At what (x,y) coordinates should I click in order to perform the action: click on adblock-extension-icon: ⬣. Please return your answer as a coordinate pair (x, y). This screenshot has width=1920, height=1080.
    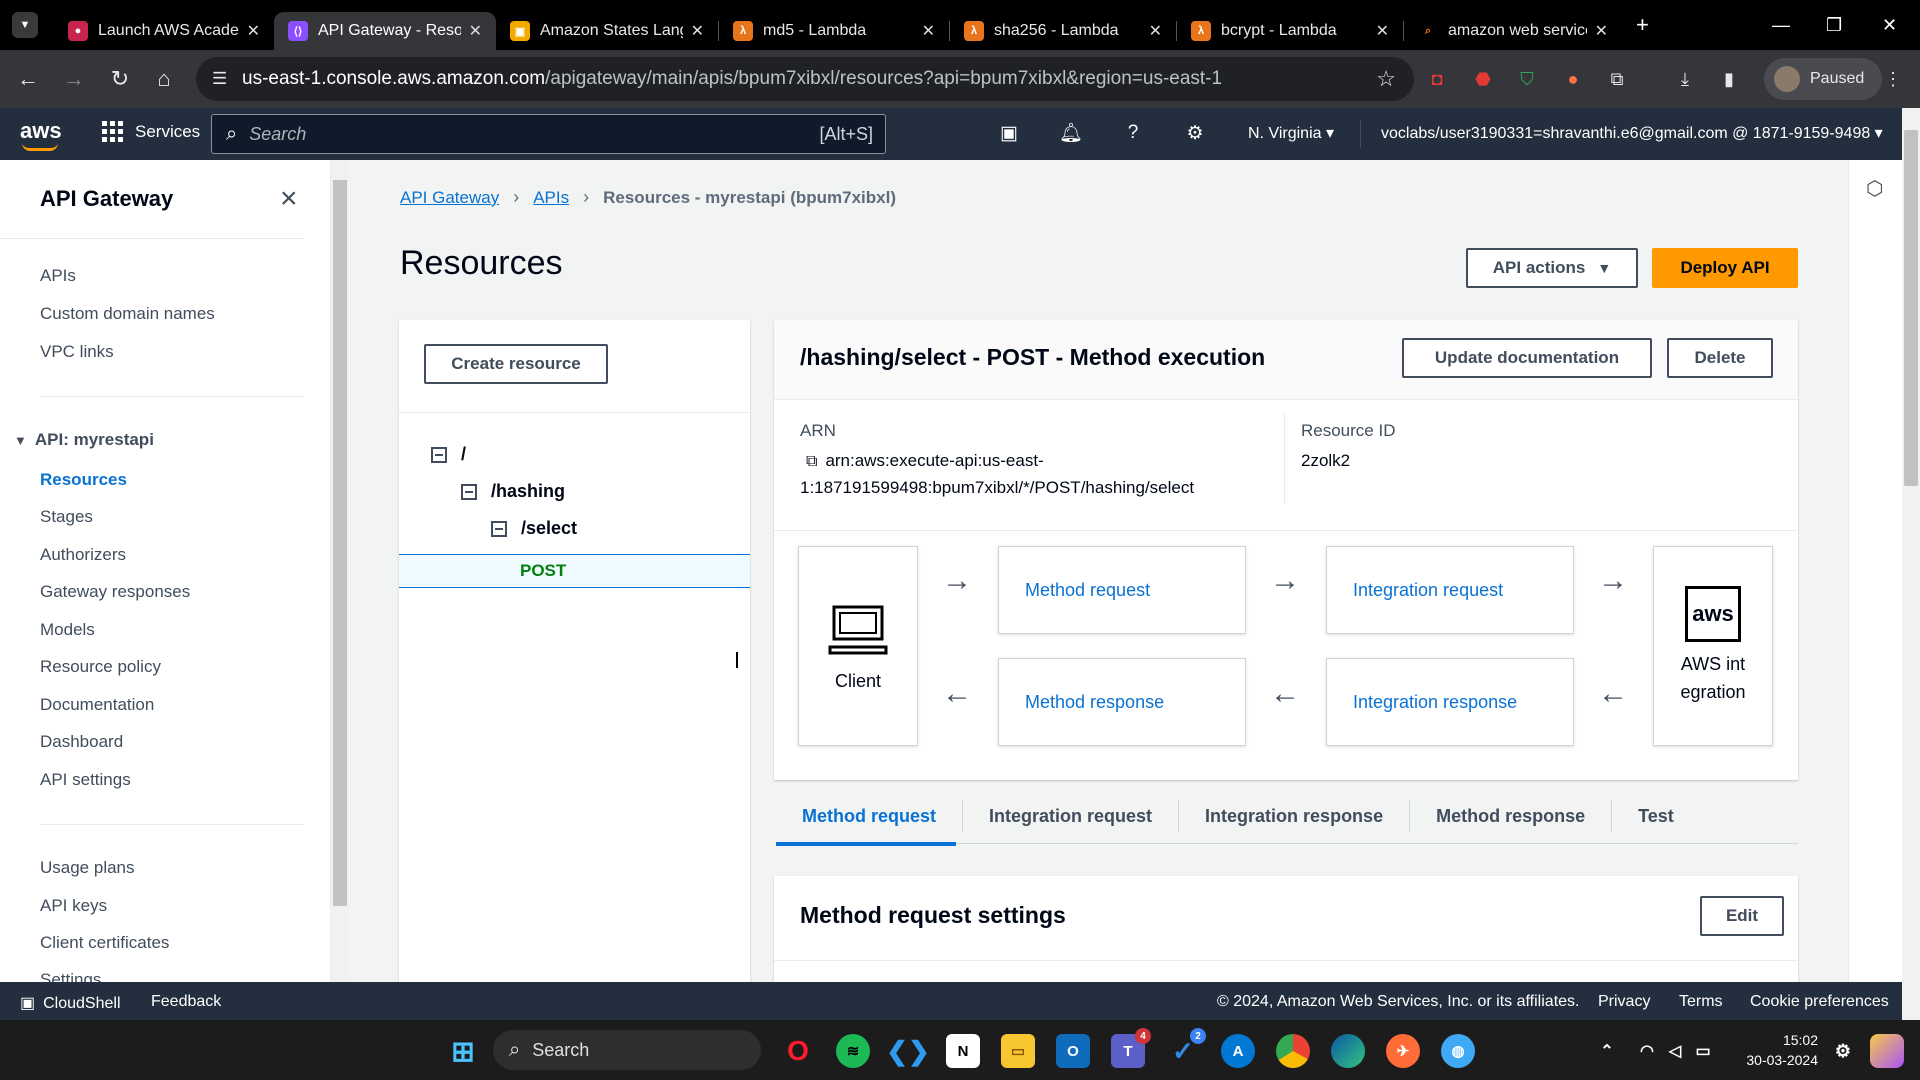
    Looking at the image, I should click on (1483, 79).